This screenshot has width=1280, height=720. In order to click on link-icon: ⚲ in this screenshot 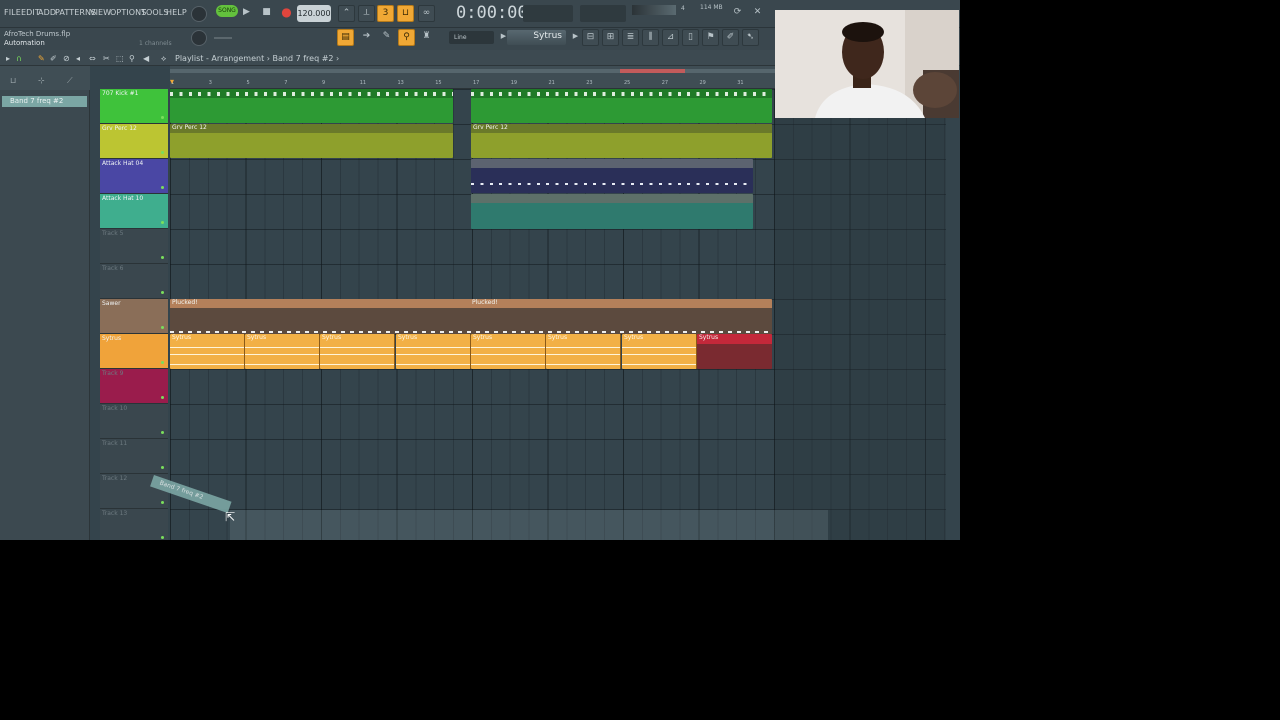, I will do `click(406, 37)`.